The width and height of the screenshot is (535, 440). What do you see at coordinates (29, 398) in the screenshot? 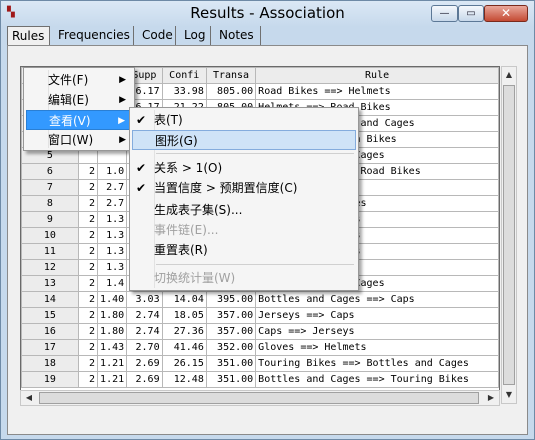
I see `scroll-left-icon: ◀` at bounding box center [29, 398].